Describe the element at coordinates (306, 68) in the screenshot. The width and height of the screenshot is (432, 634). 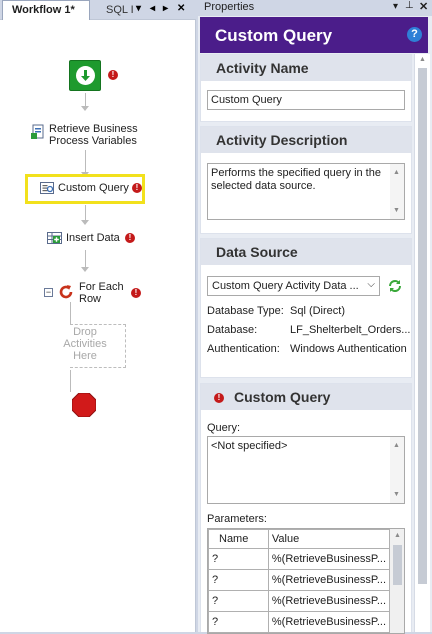
I see `section-title-activity-name: Activity Name` at that location.